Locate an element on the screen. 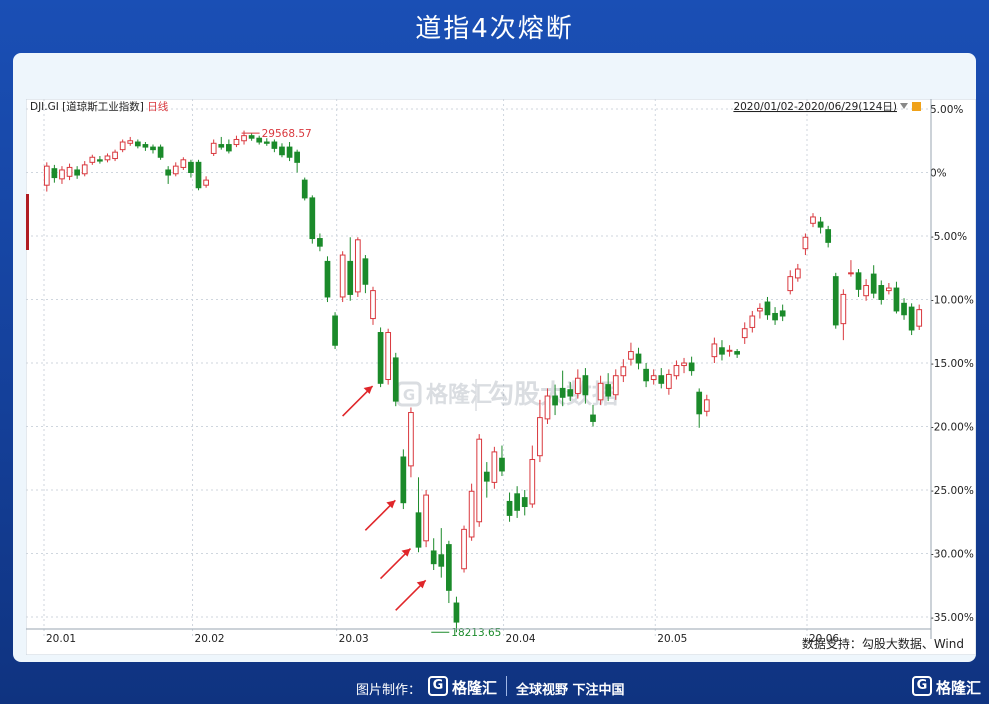  watermark-logo-mark: G is located at coordinates (409, 395).